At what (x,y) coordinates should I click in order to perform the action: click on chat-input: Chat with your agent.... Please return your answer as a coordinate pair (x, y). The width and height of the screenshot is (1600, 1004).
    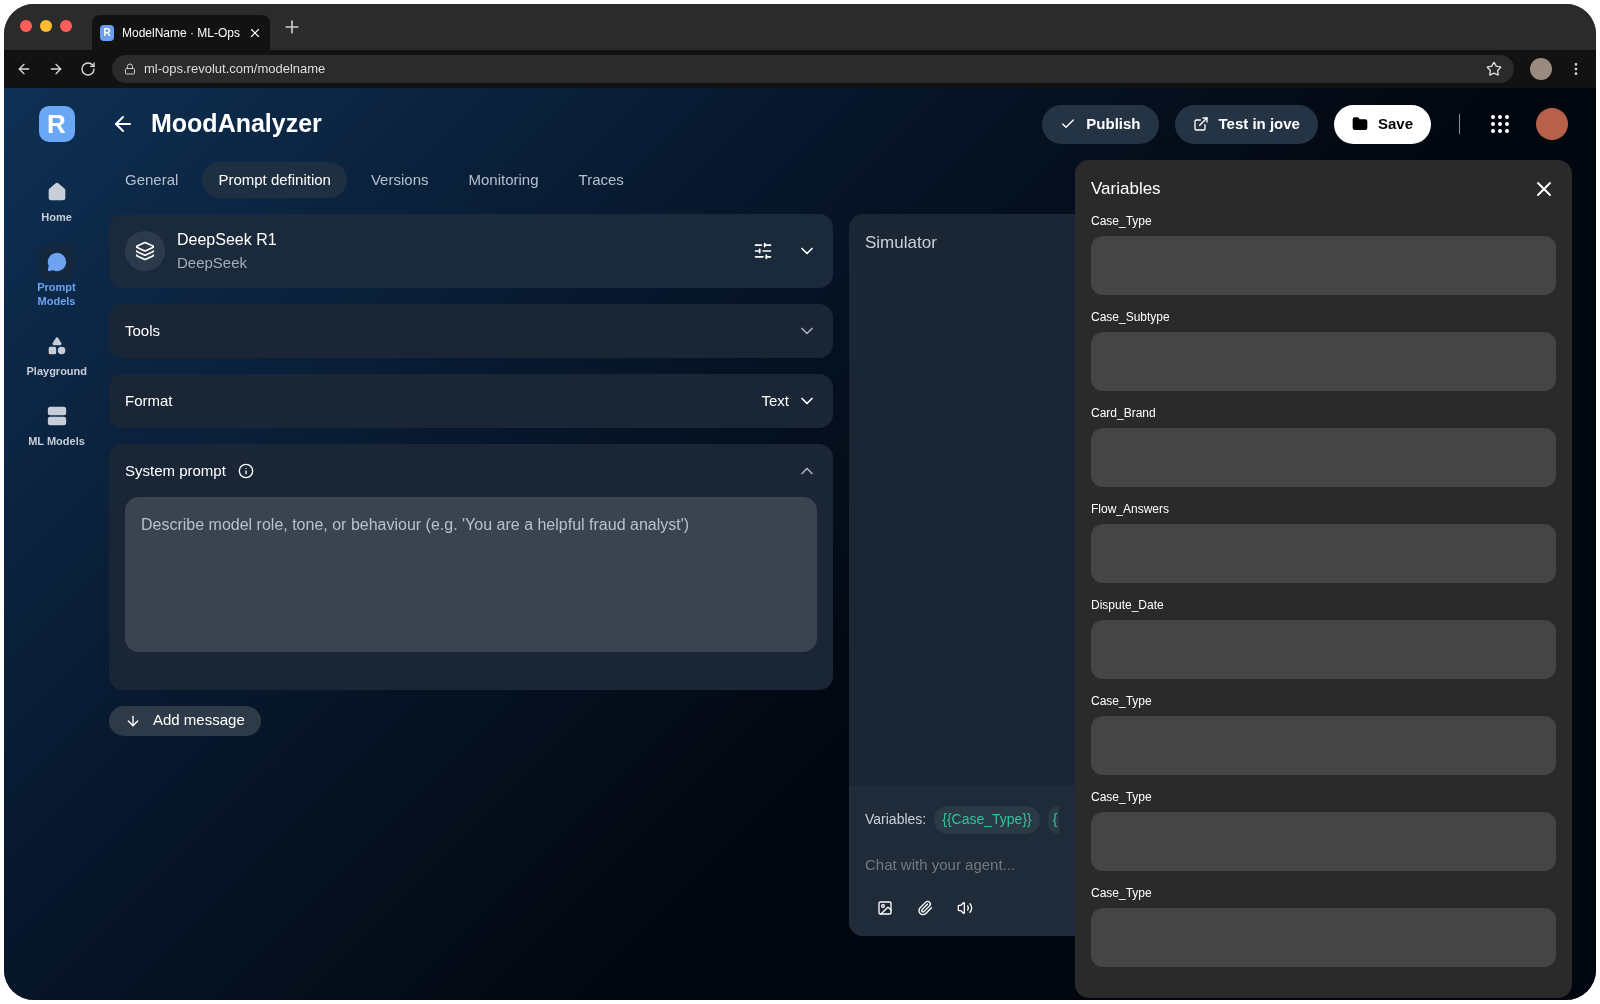
    Looking at the image, I should click on (960, 864).